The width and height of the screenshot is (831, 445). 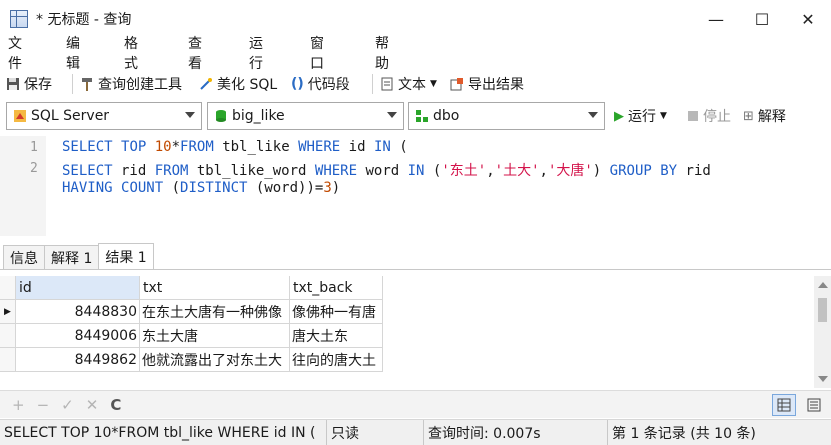 I want to click on server-icon, so click(x=20, y=116).